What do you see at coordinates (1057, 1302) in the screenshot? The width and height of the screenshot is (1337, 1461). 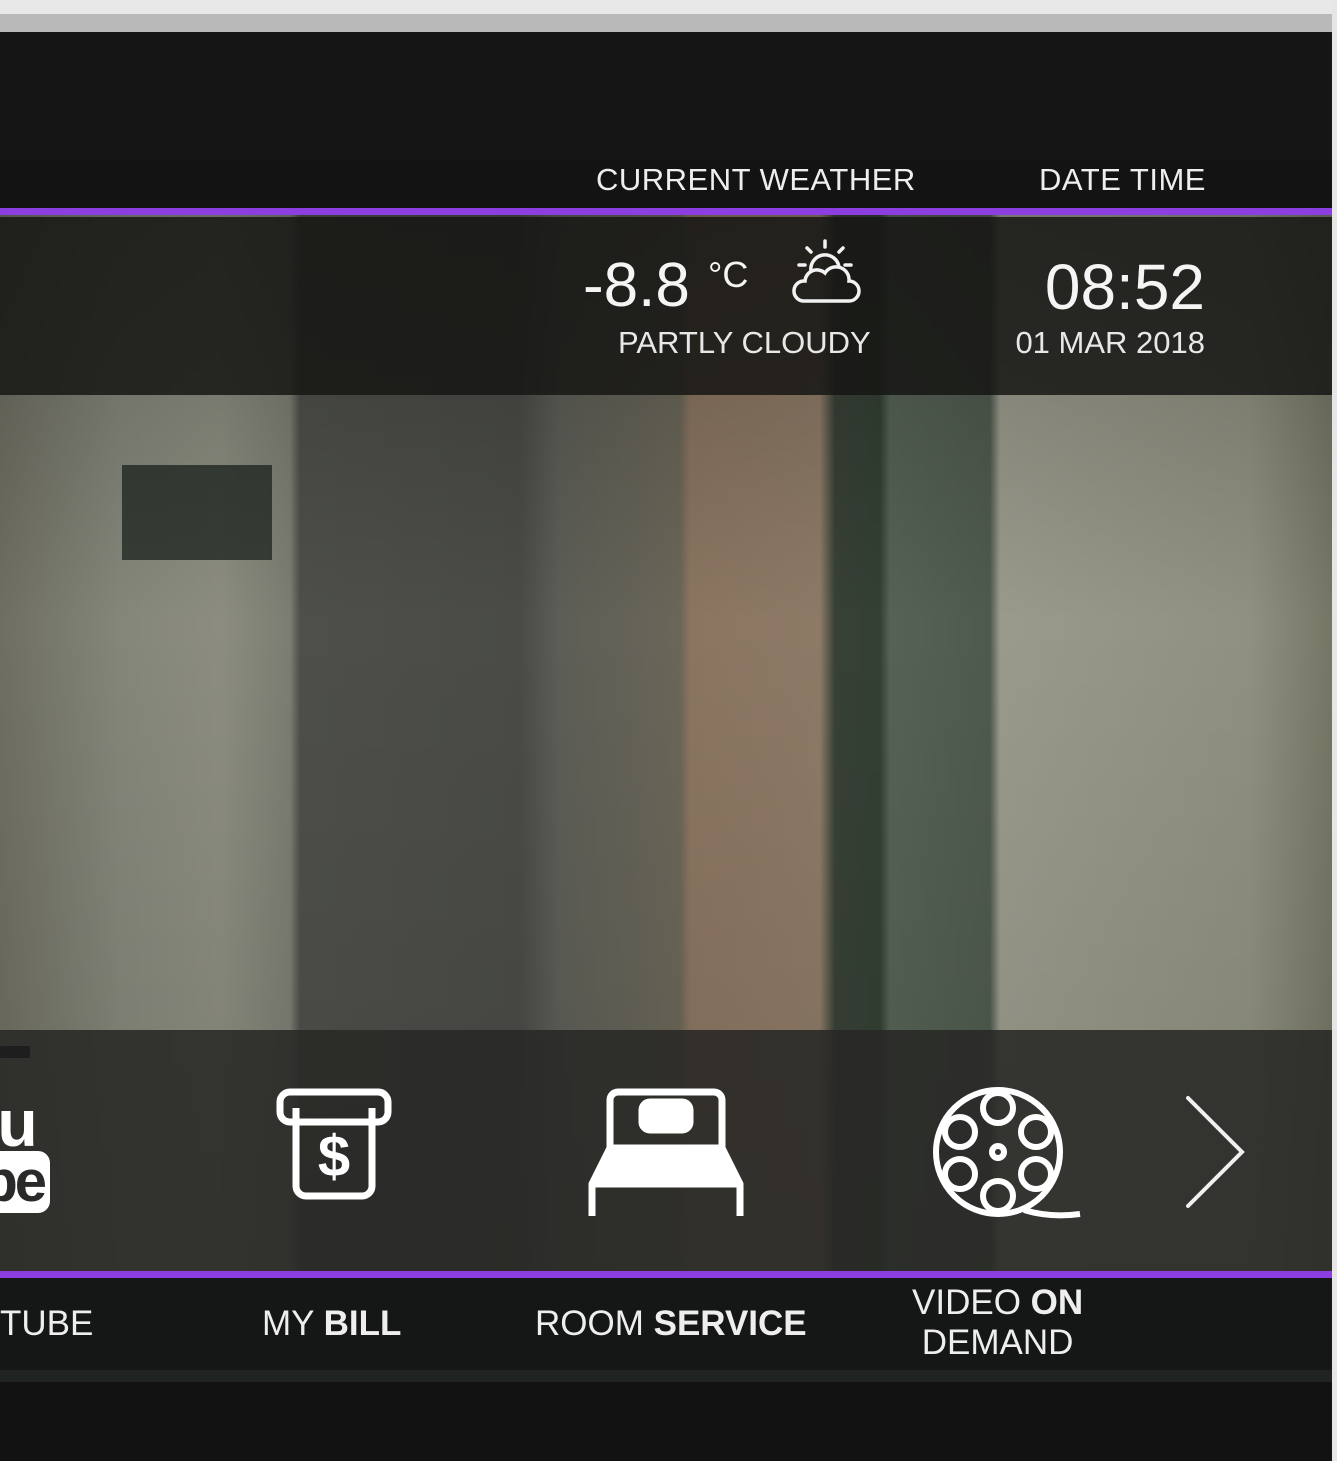 I see `vod-label-bold: ON` at bounding box center [1057, 1302].